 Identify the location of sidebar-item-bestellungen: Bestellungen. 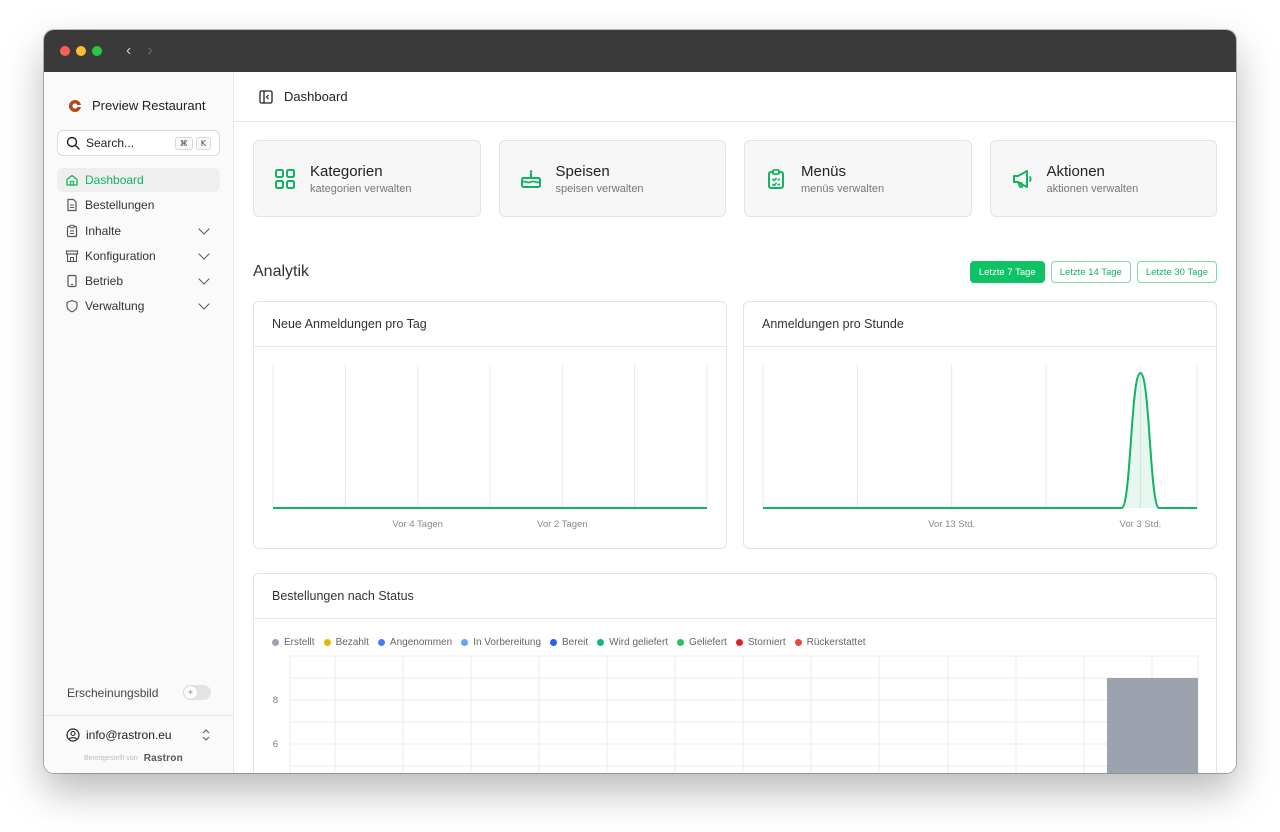
(138, 205).